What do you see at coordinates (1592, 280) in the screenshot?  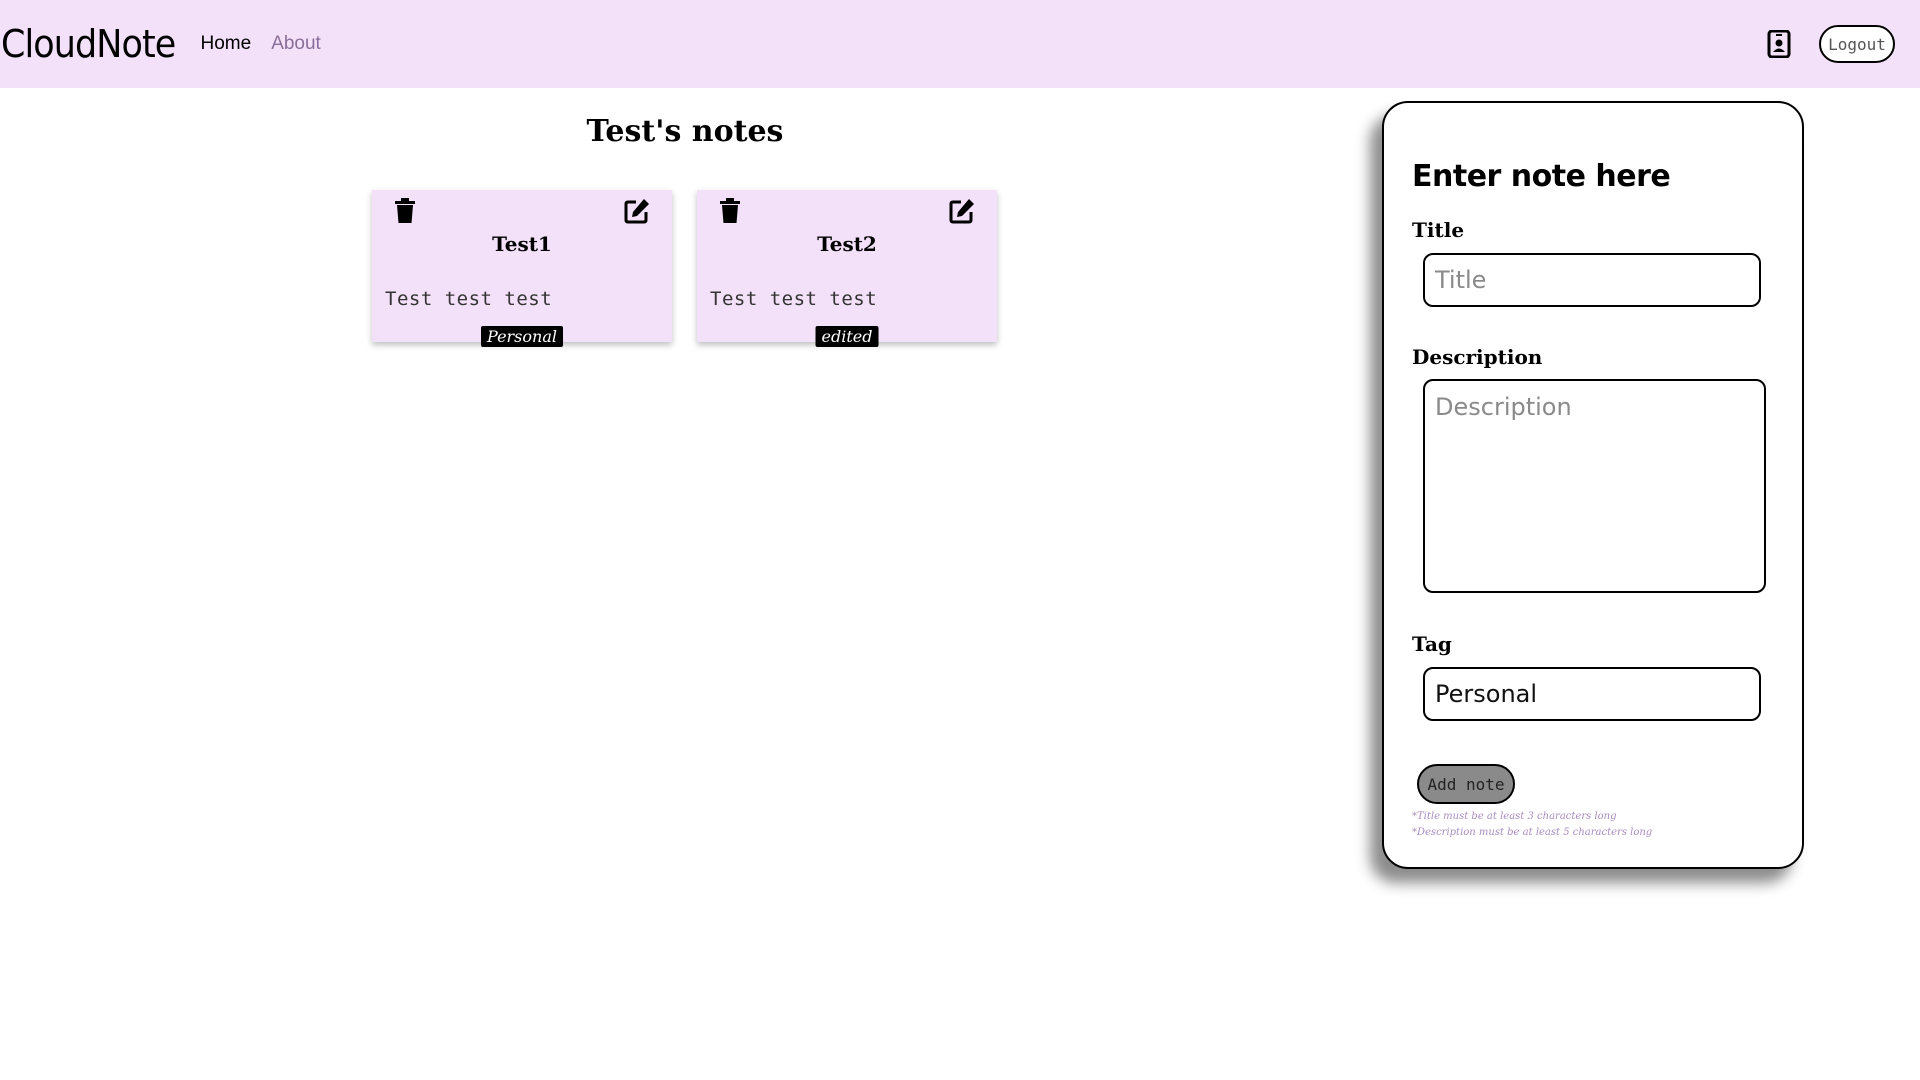 I see `title-input` at bounding box center [1592, 280].